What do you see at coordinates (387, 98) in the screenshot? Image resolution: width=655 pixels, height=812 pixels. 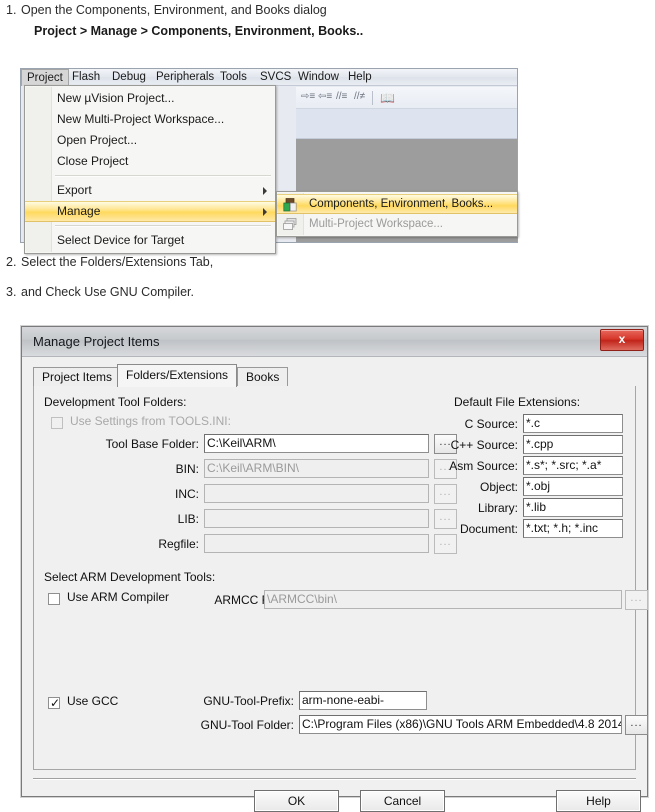 I see `books-icon: 📖` at bounding box center [387, 98].